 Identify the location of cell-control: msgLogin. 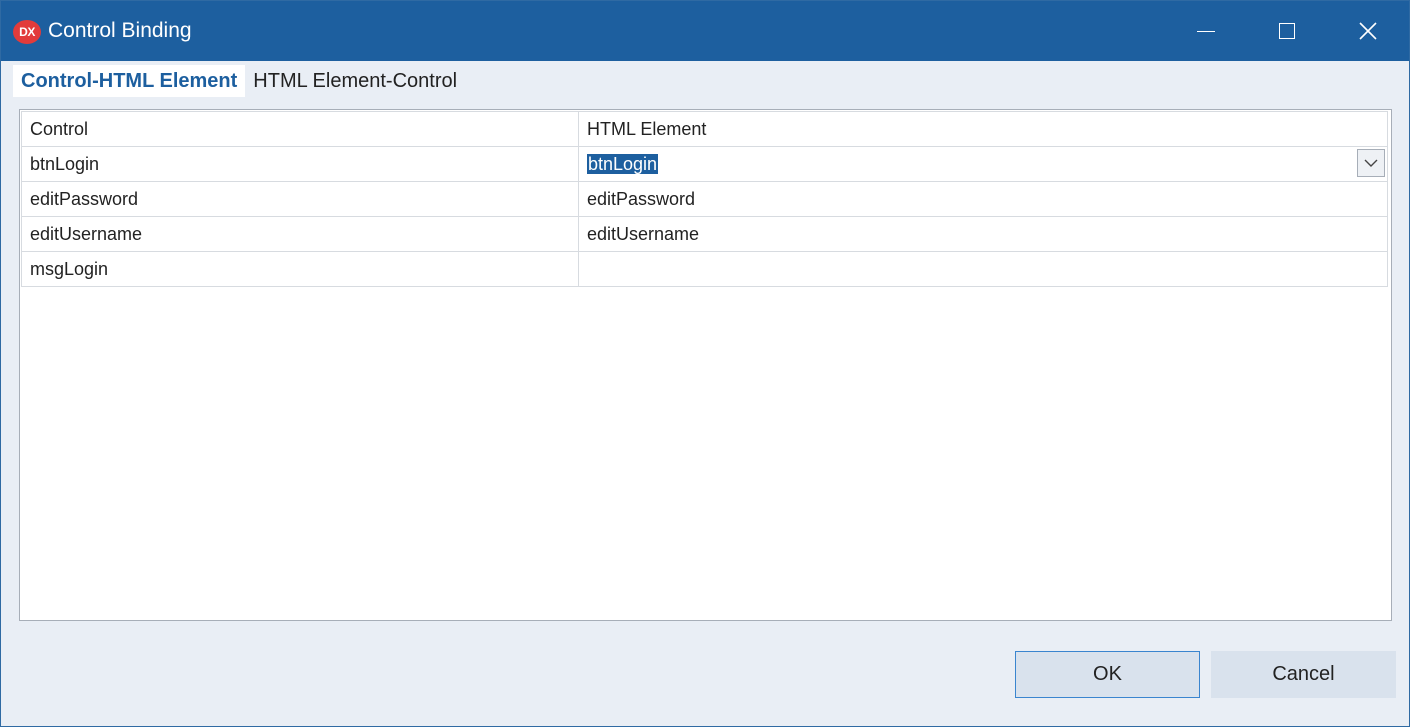
(300, 269).